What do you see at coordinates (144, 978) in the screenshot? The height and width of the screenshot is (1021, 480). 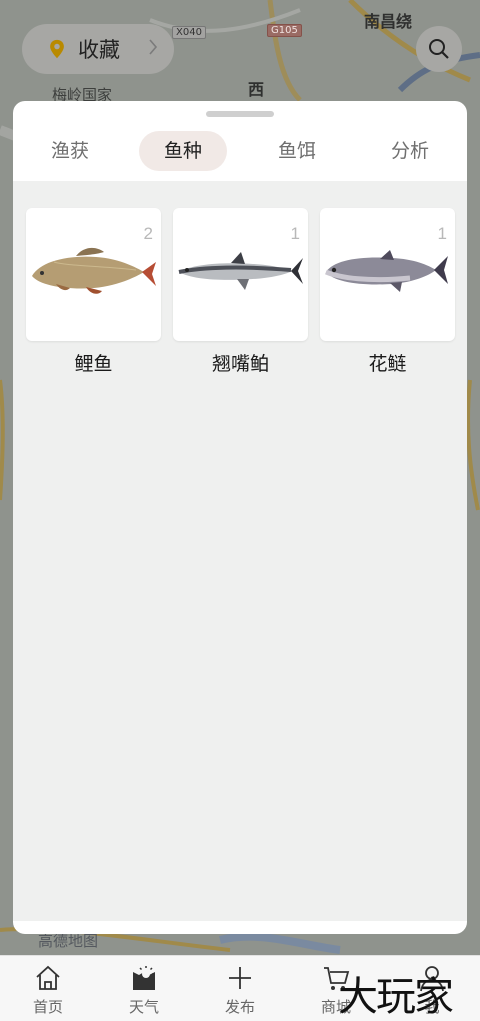 I see `weather-icon` at bounding box center [144, 978].